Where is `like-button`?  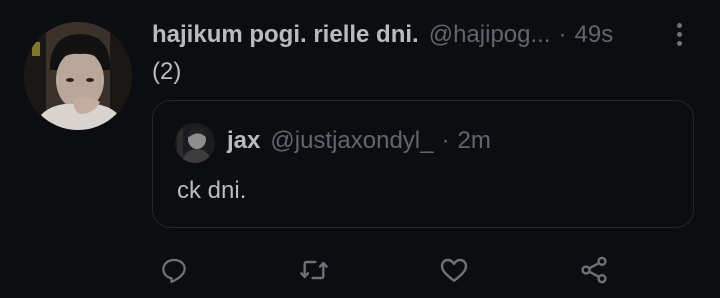 like-button is located at coordinates (454, 270).